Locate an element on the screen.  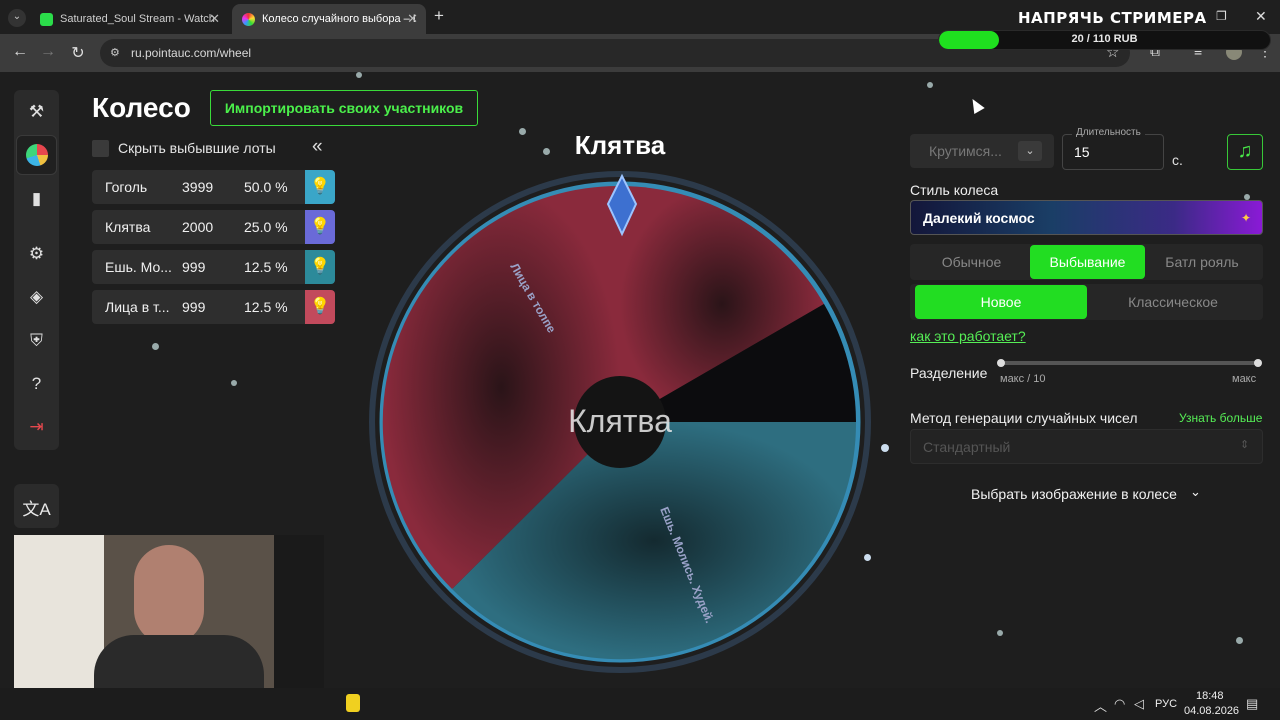
wheel-center-label: Клятва is located at coordinates (620, 421).